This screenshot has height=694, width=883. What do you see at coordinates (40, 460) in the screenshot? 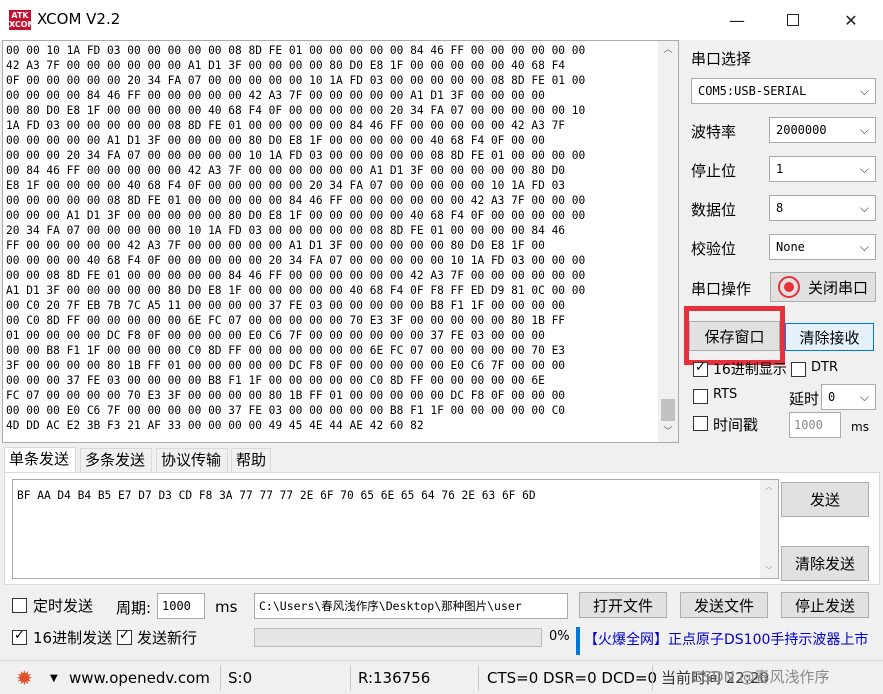
I see `tab-single-send: 单条发送` at bounding box center [40, 460].